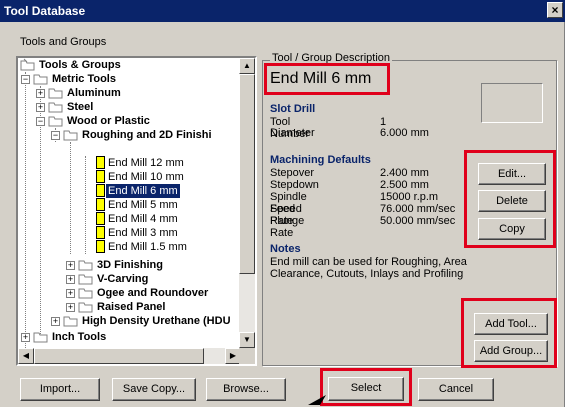  What do you see at coordinates (292, 133) in the screenshot?
I see `diameter-label: Diameter` at bounding box center [292, 133].